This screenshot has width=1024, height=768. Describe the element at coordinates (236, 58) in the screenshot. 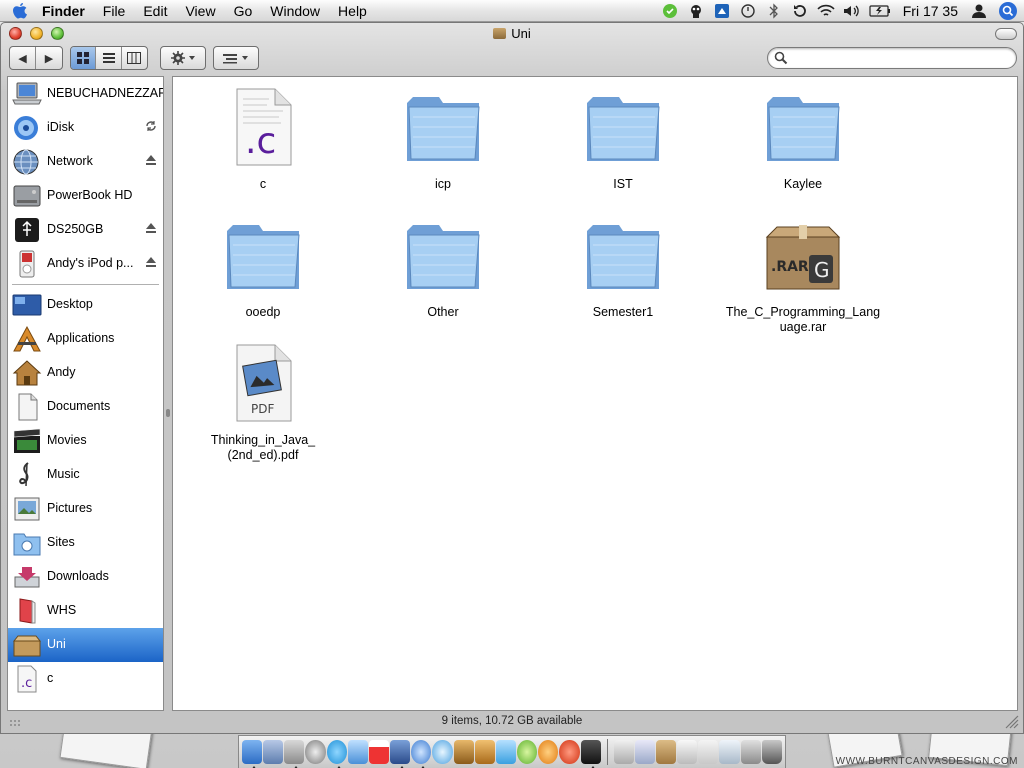

I see `arrange-menu-button` at that location.